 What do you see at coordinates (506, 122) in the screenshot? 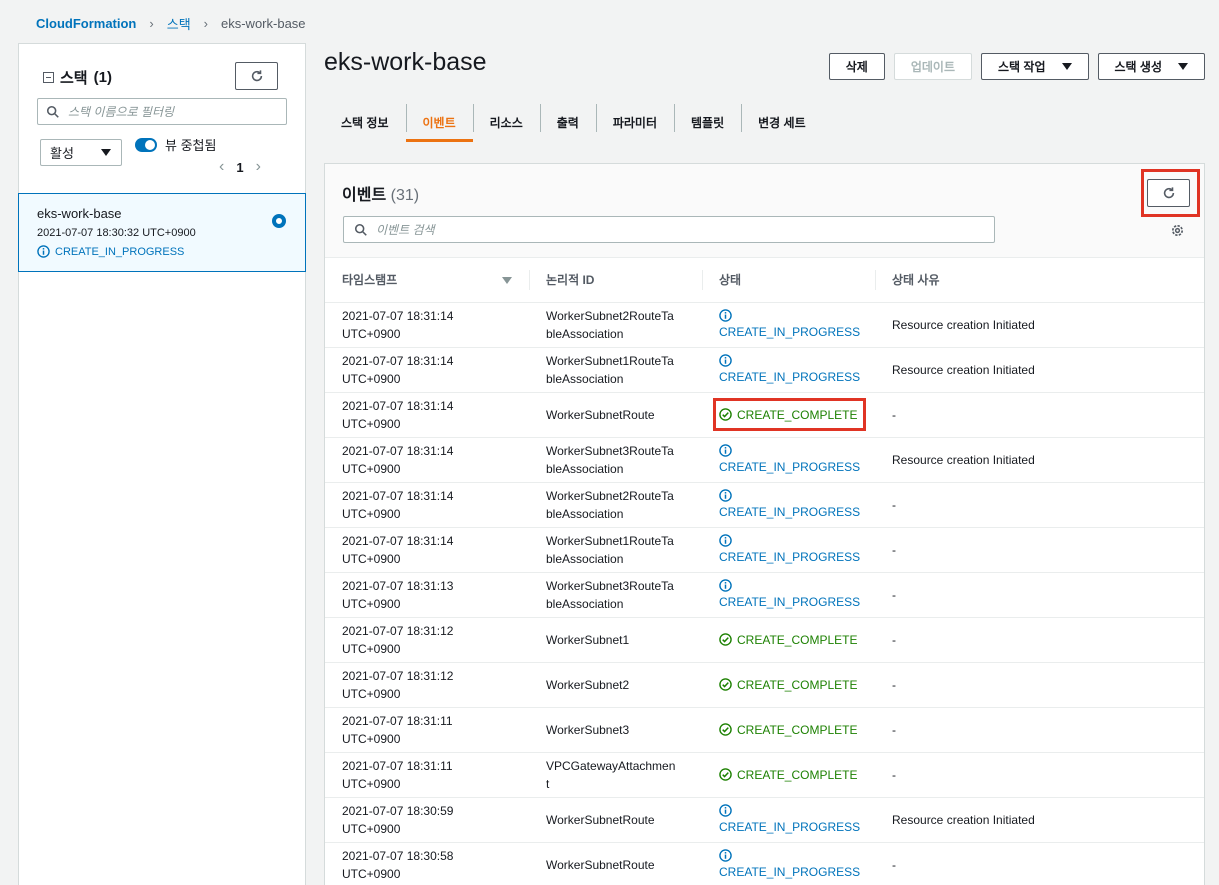
I see `tab-resources: 리소스` at bounding box center [506, 122].